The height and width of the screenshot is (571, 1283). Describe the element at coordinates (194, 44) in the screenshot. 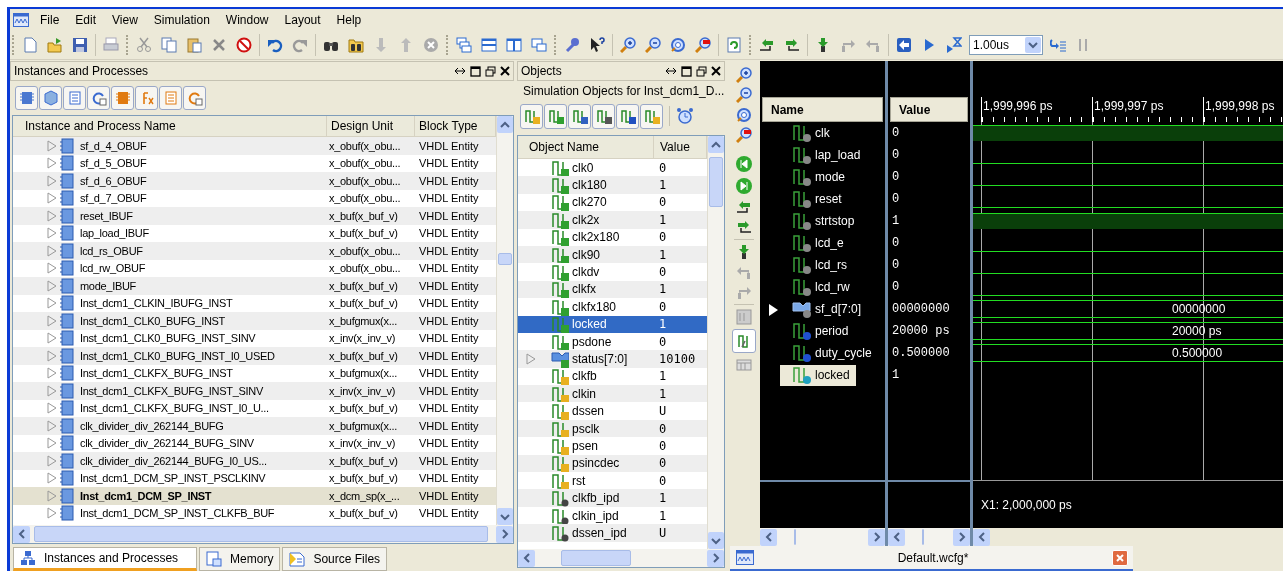

I see `paste-icon` at that location.